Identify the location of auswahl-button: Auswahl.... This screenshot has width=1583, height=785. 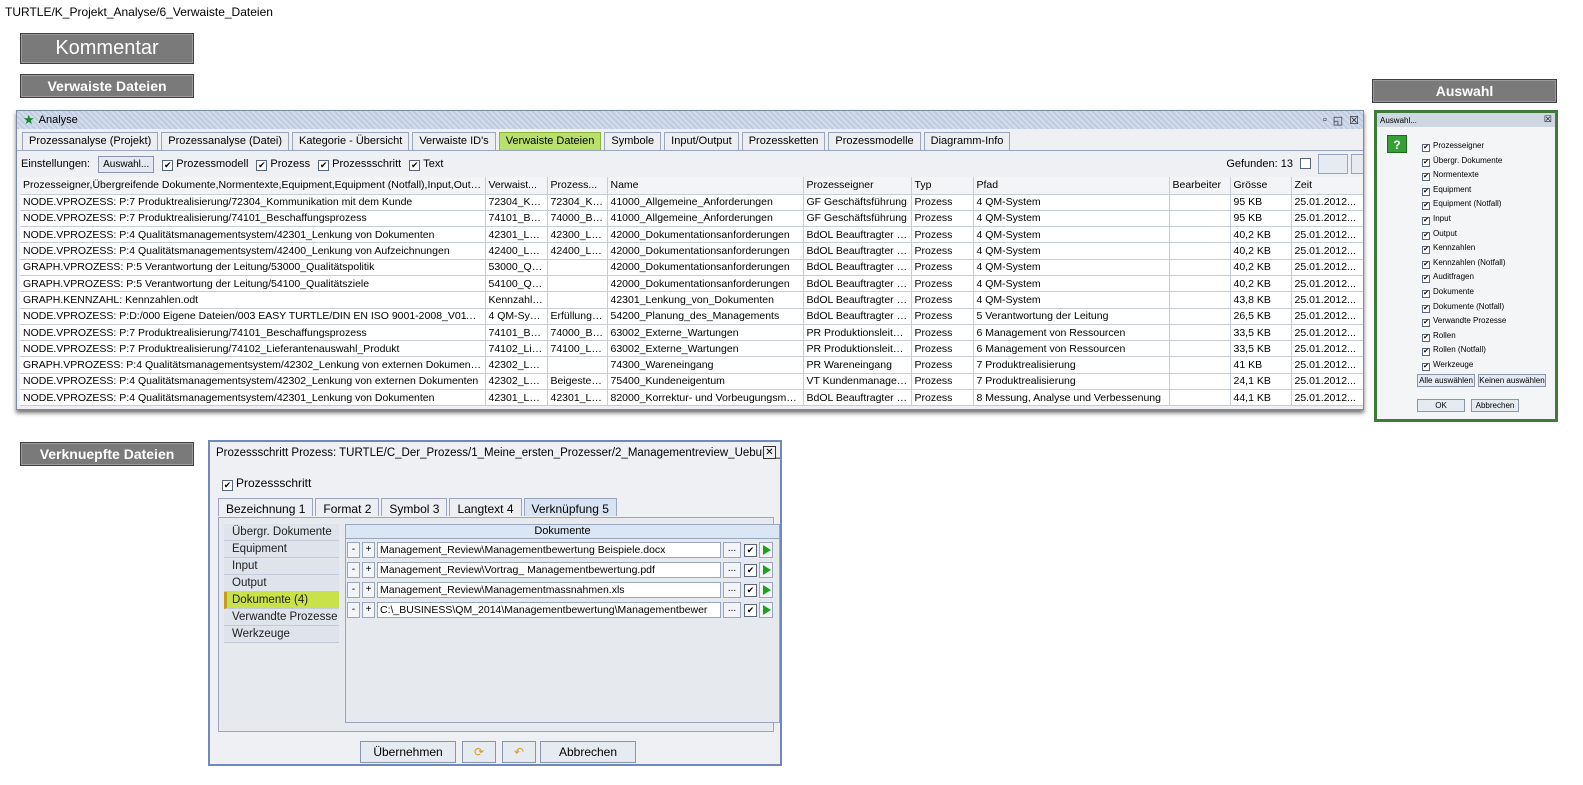
(126, 164).